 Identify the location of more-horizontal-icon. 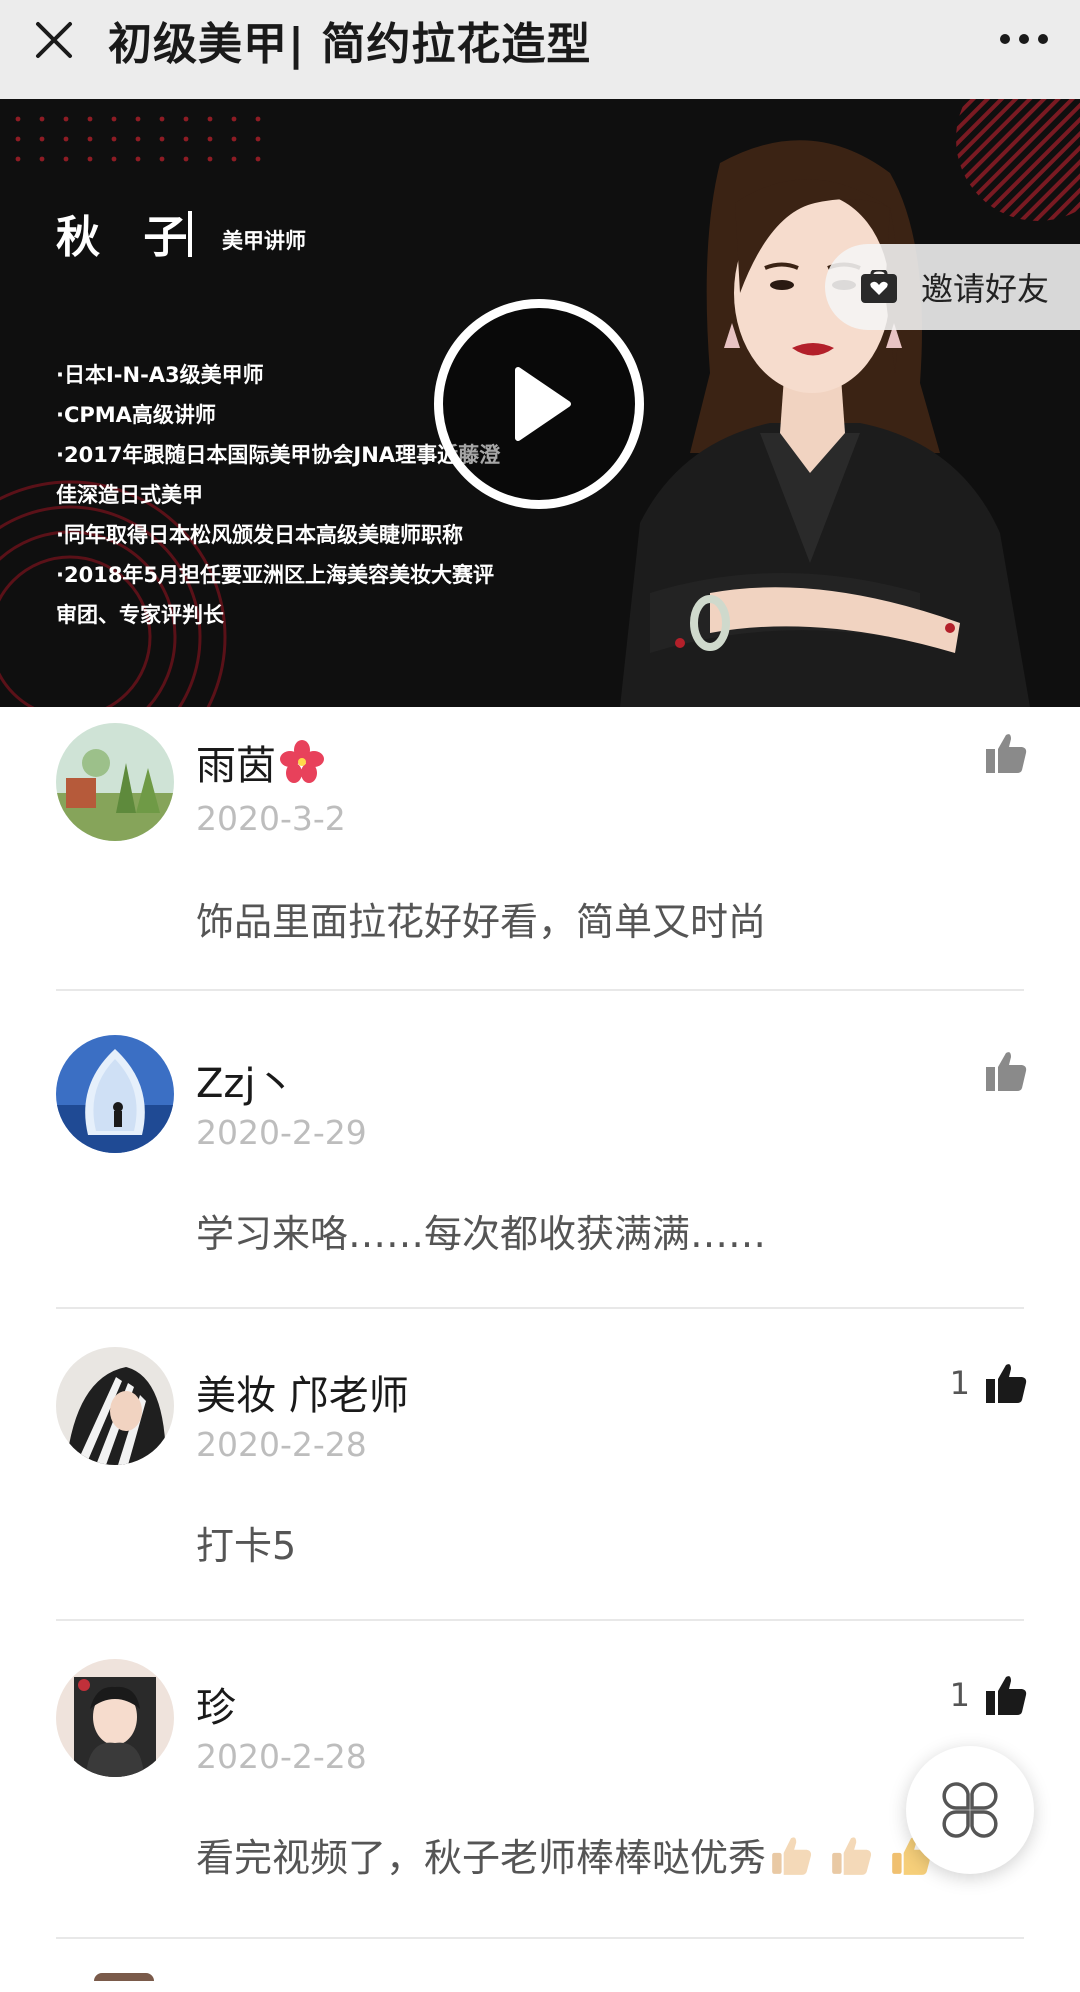
(1024, 39).